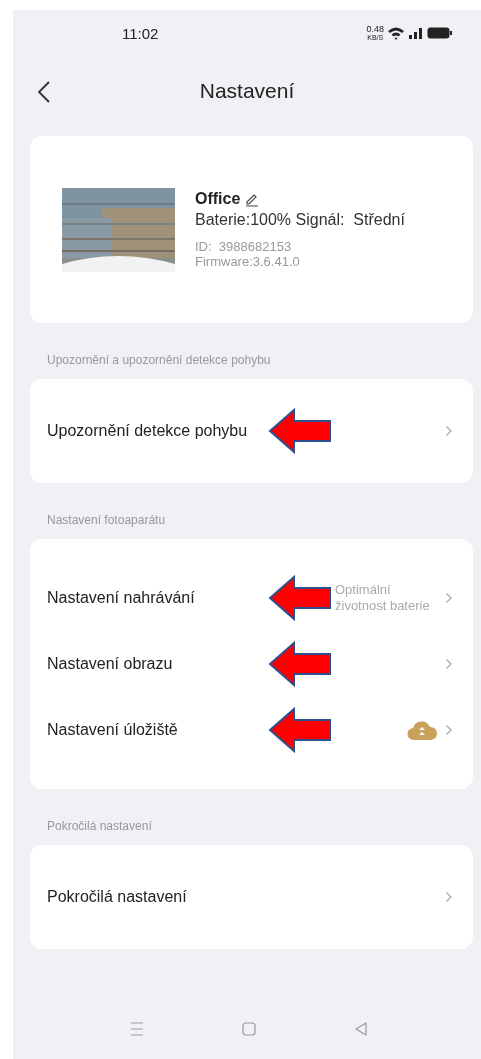 Image resolution: width=481 pixels, height=1059 pixels. What do you see at coordinates (396, 33) in the screenshot?
I see `wifi-icon` at bounding box center [396, 33].